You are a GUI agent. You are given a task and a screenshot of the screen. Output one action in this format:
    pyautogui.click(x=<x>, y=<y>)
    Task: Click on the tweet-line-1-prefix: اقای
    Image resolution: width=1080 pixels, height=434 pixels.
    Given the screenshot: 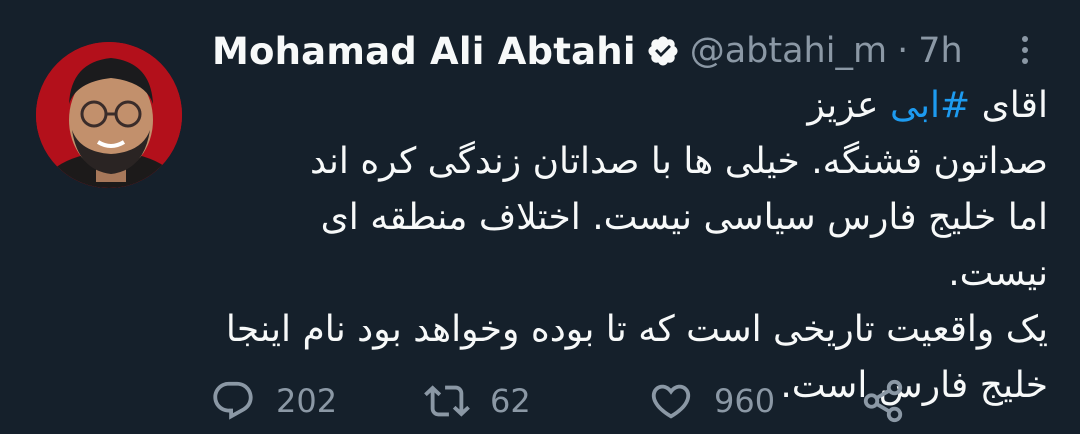 What is the action you would take?
    pyautogui.click(x=1009, y=105)
    